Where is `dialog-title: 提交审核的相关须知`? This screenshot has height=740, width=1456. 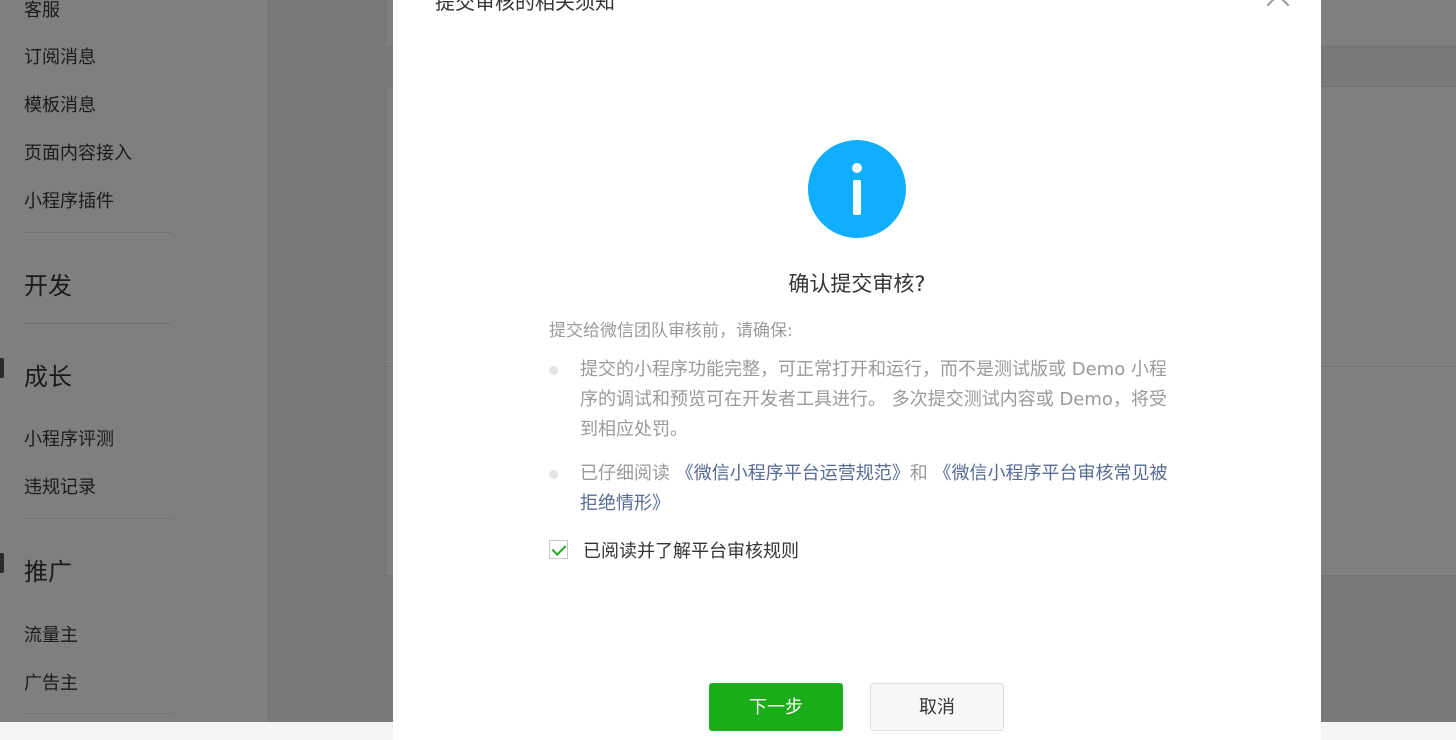
dialog-title: 提交审核的相关须知 is located at coordinates (525, 7).